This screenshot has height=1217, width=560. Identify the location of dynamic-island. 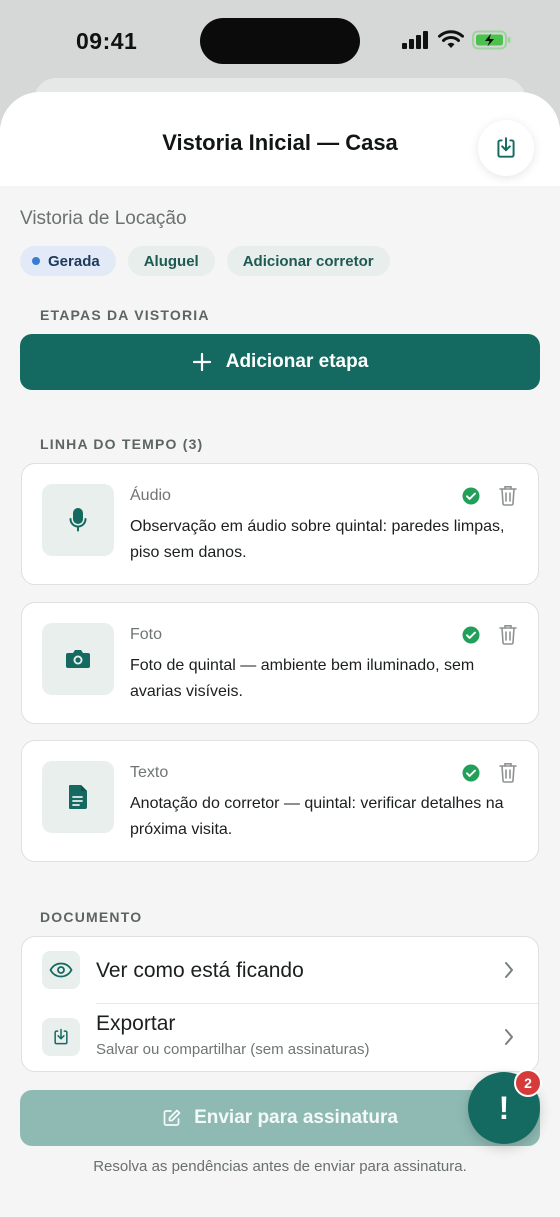
(280, 41).